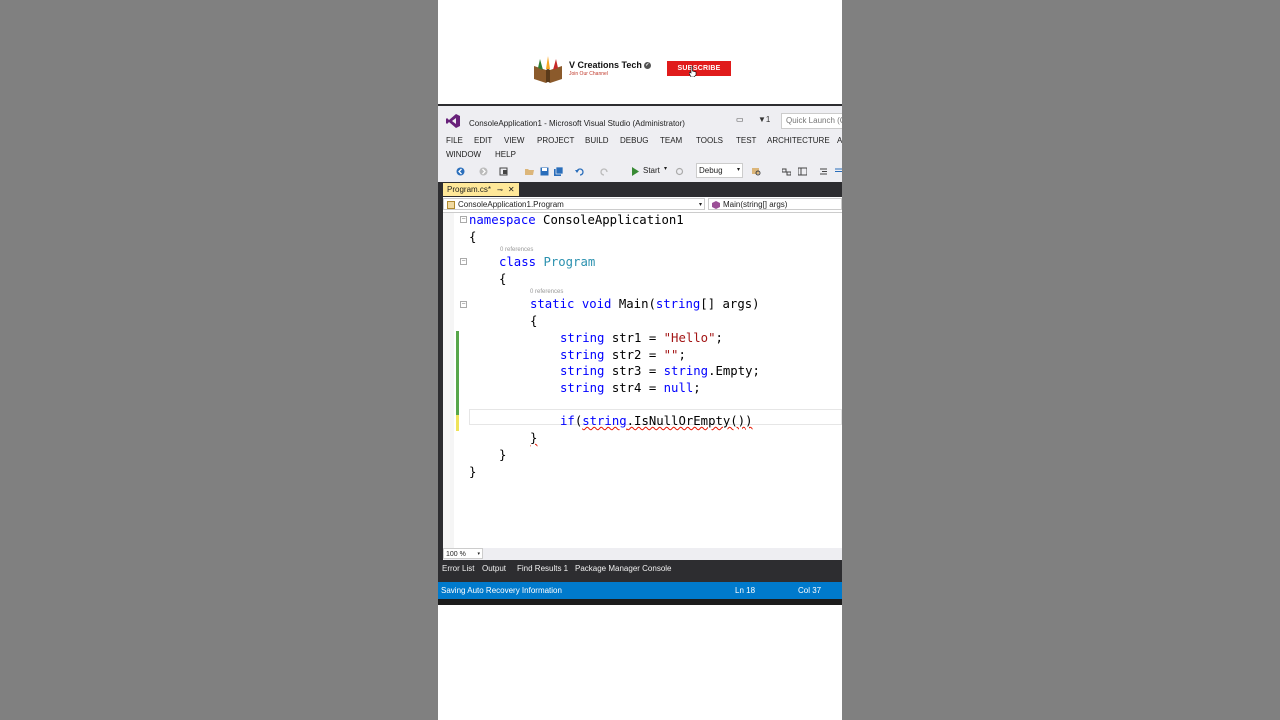  What do you see at coordinates (518, 262) in the screenshot?
I see `keyword: class` at bounding box center [518, 262].